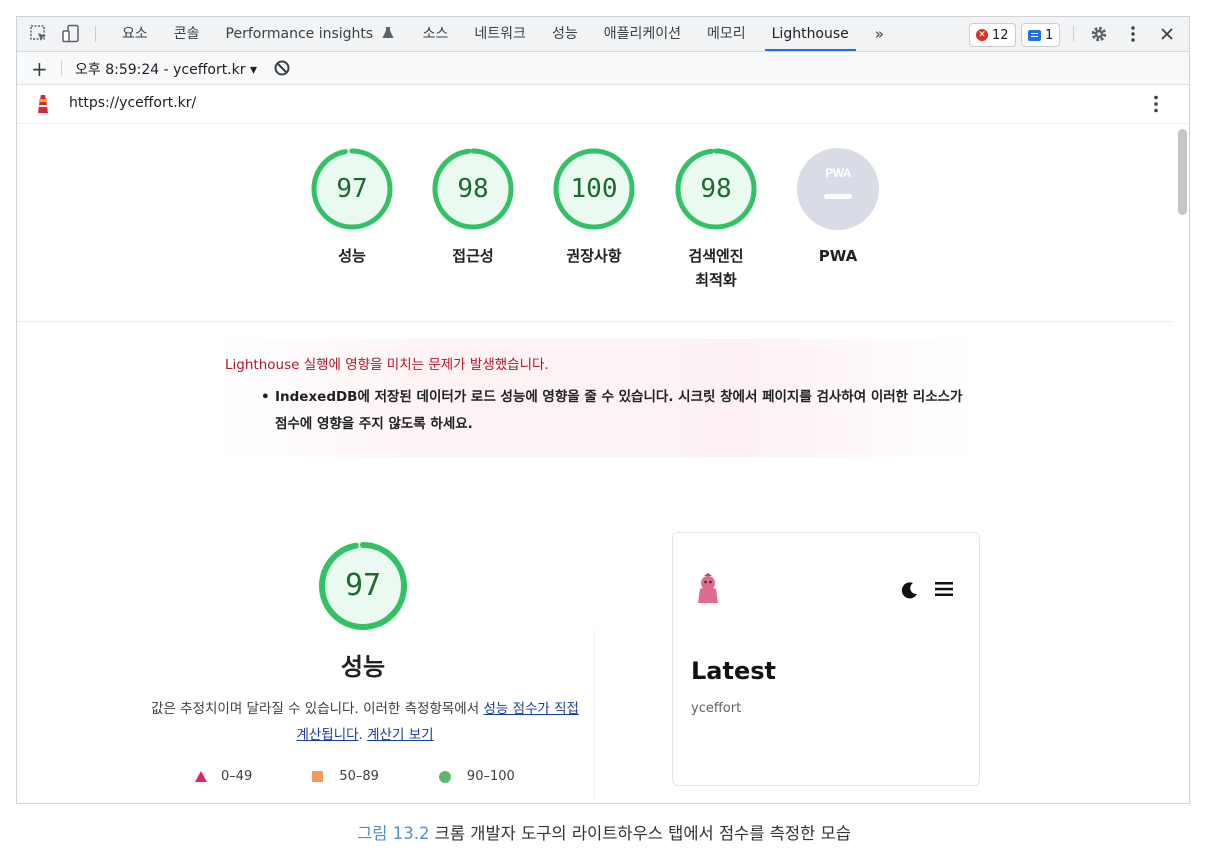 The height and width of the screenshot is (858, 1208). I want to click on score-label: 검색엔진 최적화, so click(716, 268).